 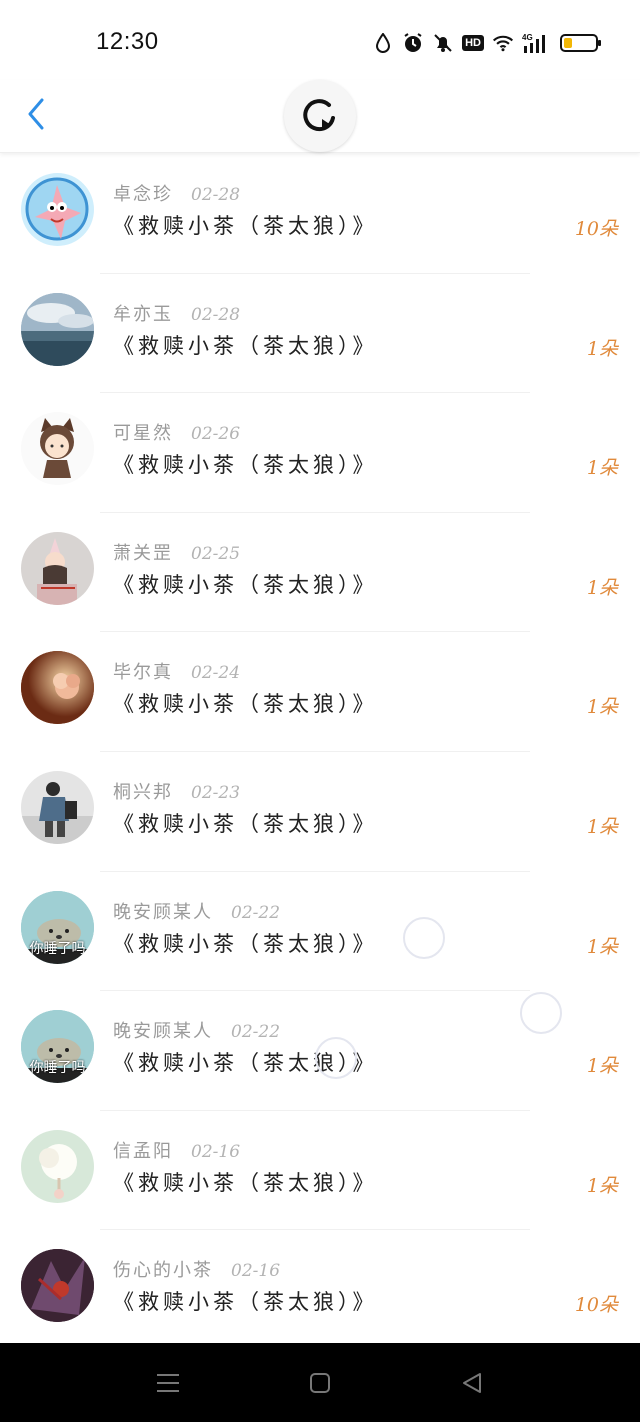 I want to click on list-item: 信孟阳 02-16 《救赎小茶（茶太狼）》 1朵, so click(x=320, y=1171).